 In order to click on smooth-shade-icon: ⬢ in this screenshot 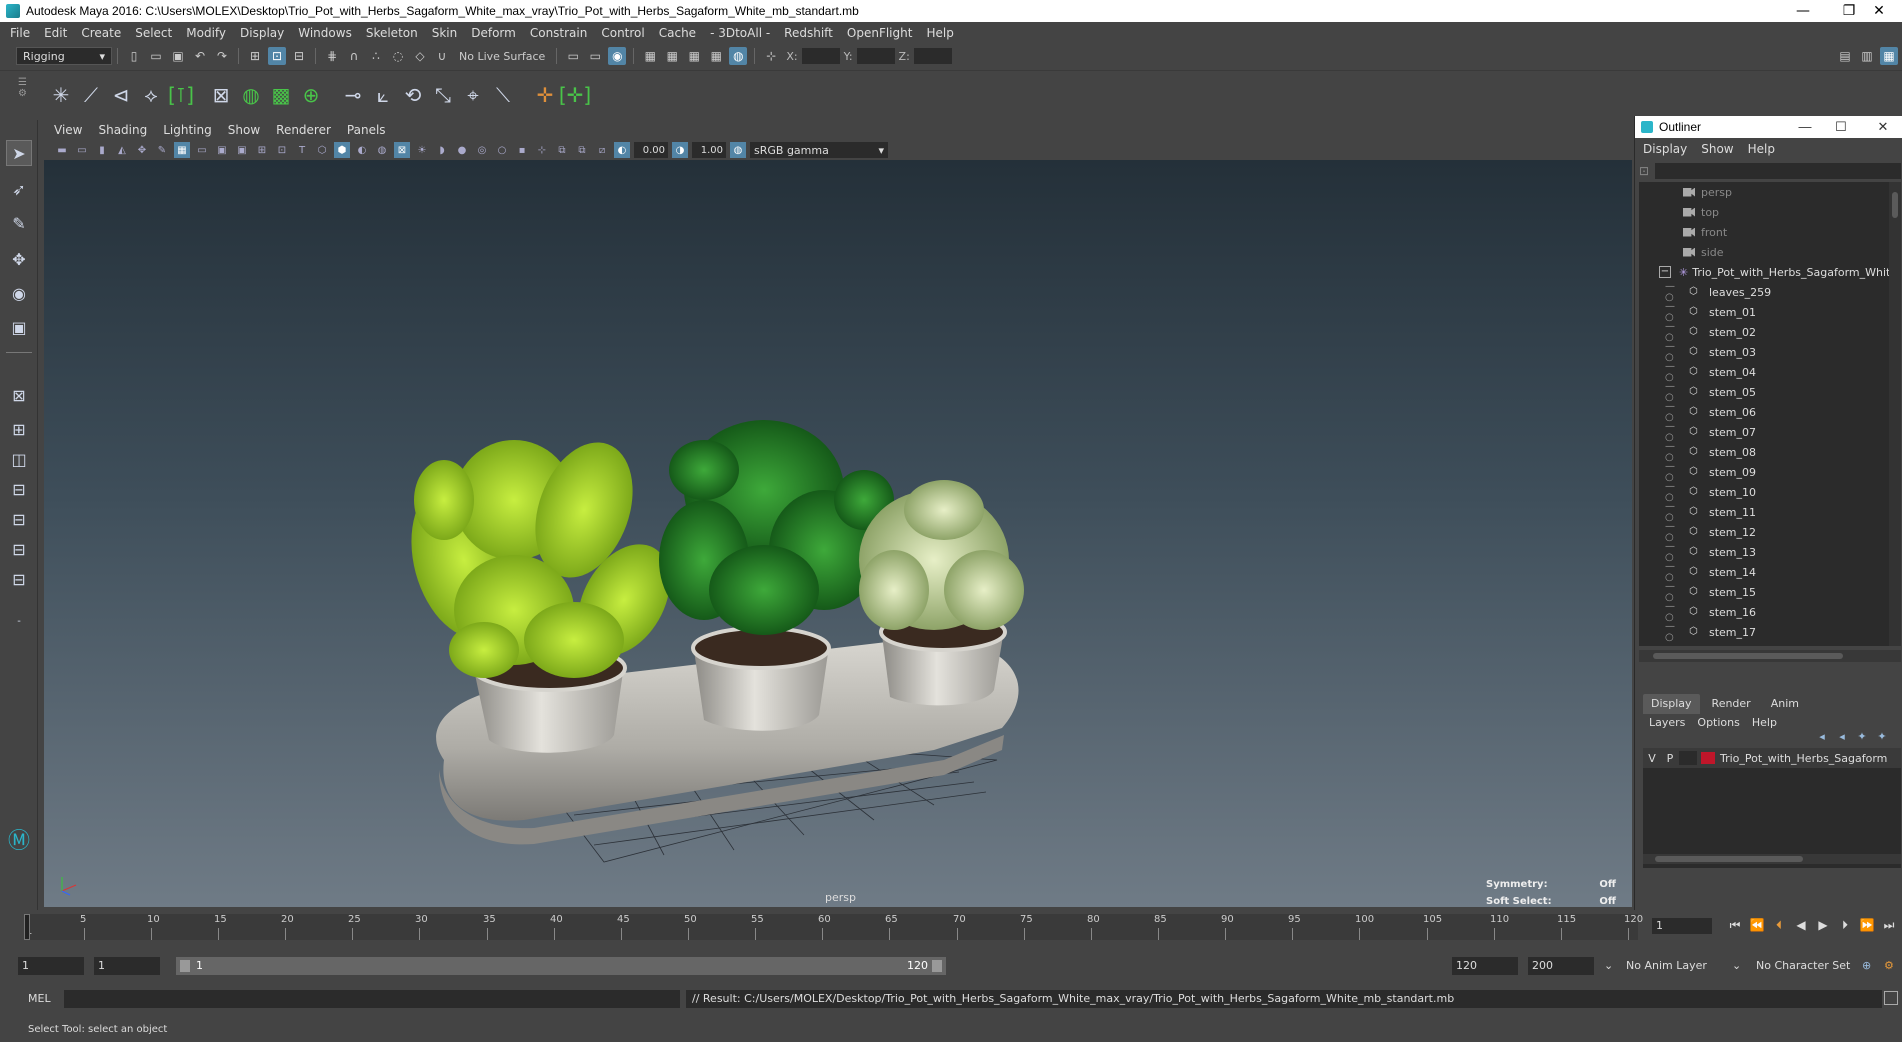, I will do `click(342, 150)`.